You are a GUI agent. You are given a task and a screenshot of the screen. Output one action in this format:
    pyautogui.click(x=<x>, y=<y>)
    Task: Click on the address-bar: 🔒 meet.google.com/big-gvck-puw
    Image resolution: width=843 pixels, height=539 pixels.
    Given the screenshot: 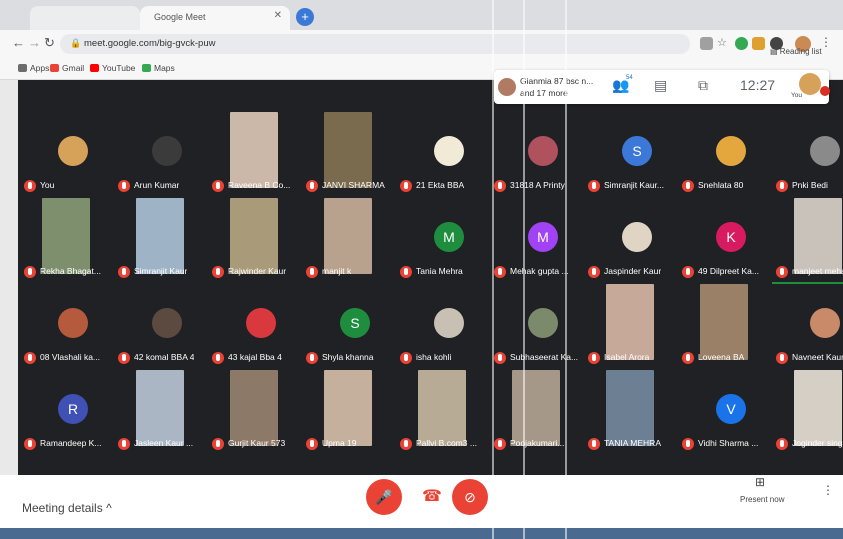 What is the action you would take?
    pyautogui.click(x=375, y=44)
    